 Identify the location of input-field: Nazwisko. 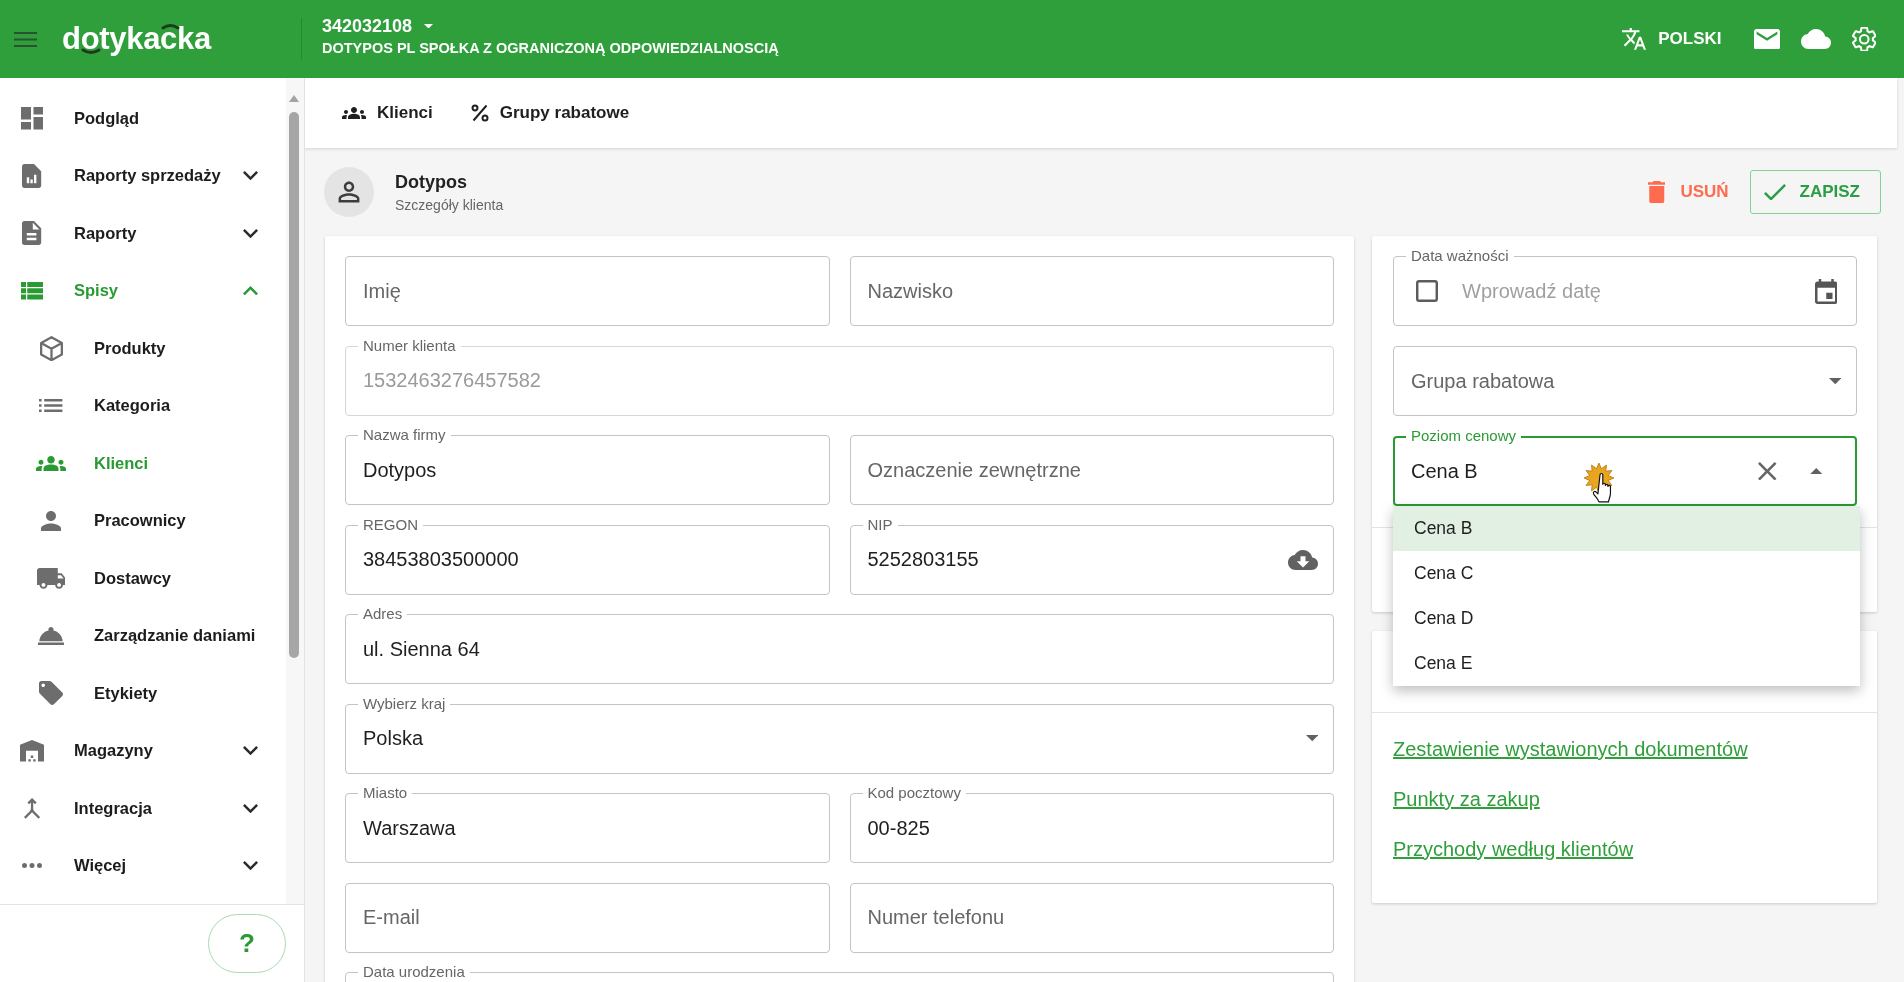
(1091, 291).